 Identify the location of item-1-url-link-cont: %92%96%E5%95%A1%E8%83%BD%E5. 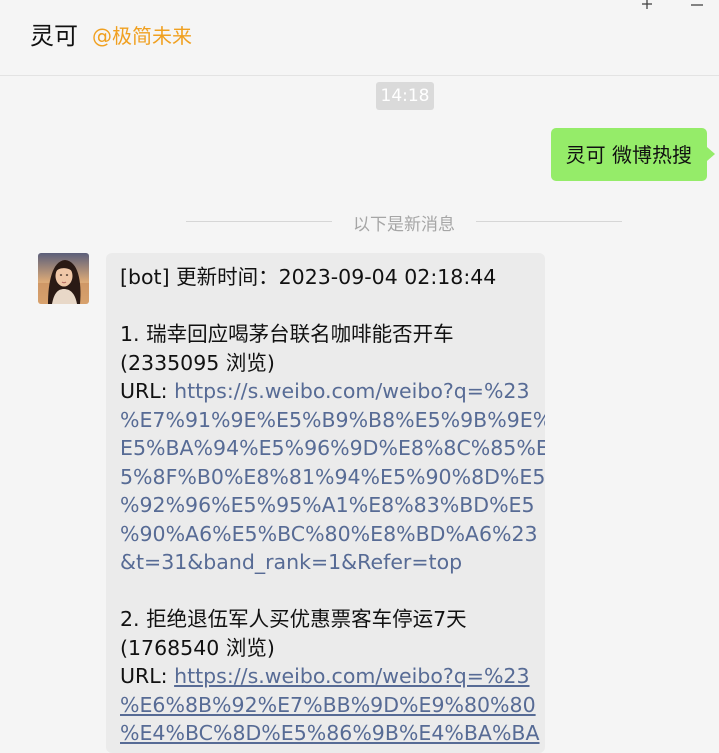
(327, 505).